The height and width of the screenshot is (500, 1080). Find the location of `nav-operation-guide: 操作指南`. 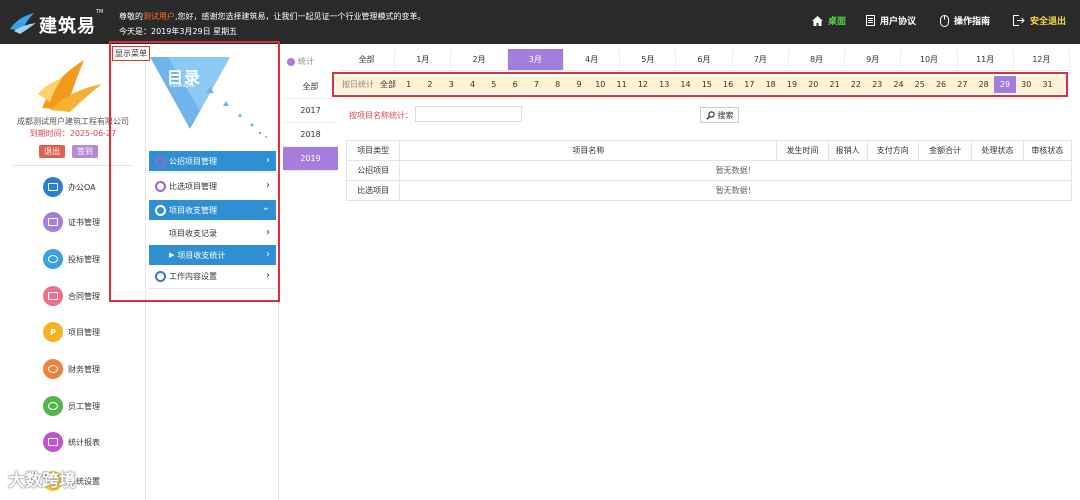

nav-operation-guide: 操作指南 is located at coordinates (965, 20).